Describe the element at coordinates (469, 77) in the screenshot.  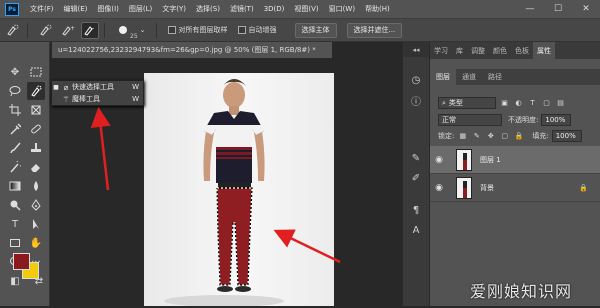
I see `tab-channels: 通道` at that location.